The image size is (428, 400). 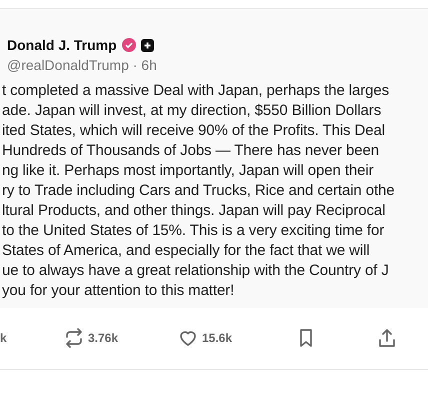 I want to click on share-button, so click(x=387, y=338).